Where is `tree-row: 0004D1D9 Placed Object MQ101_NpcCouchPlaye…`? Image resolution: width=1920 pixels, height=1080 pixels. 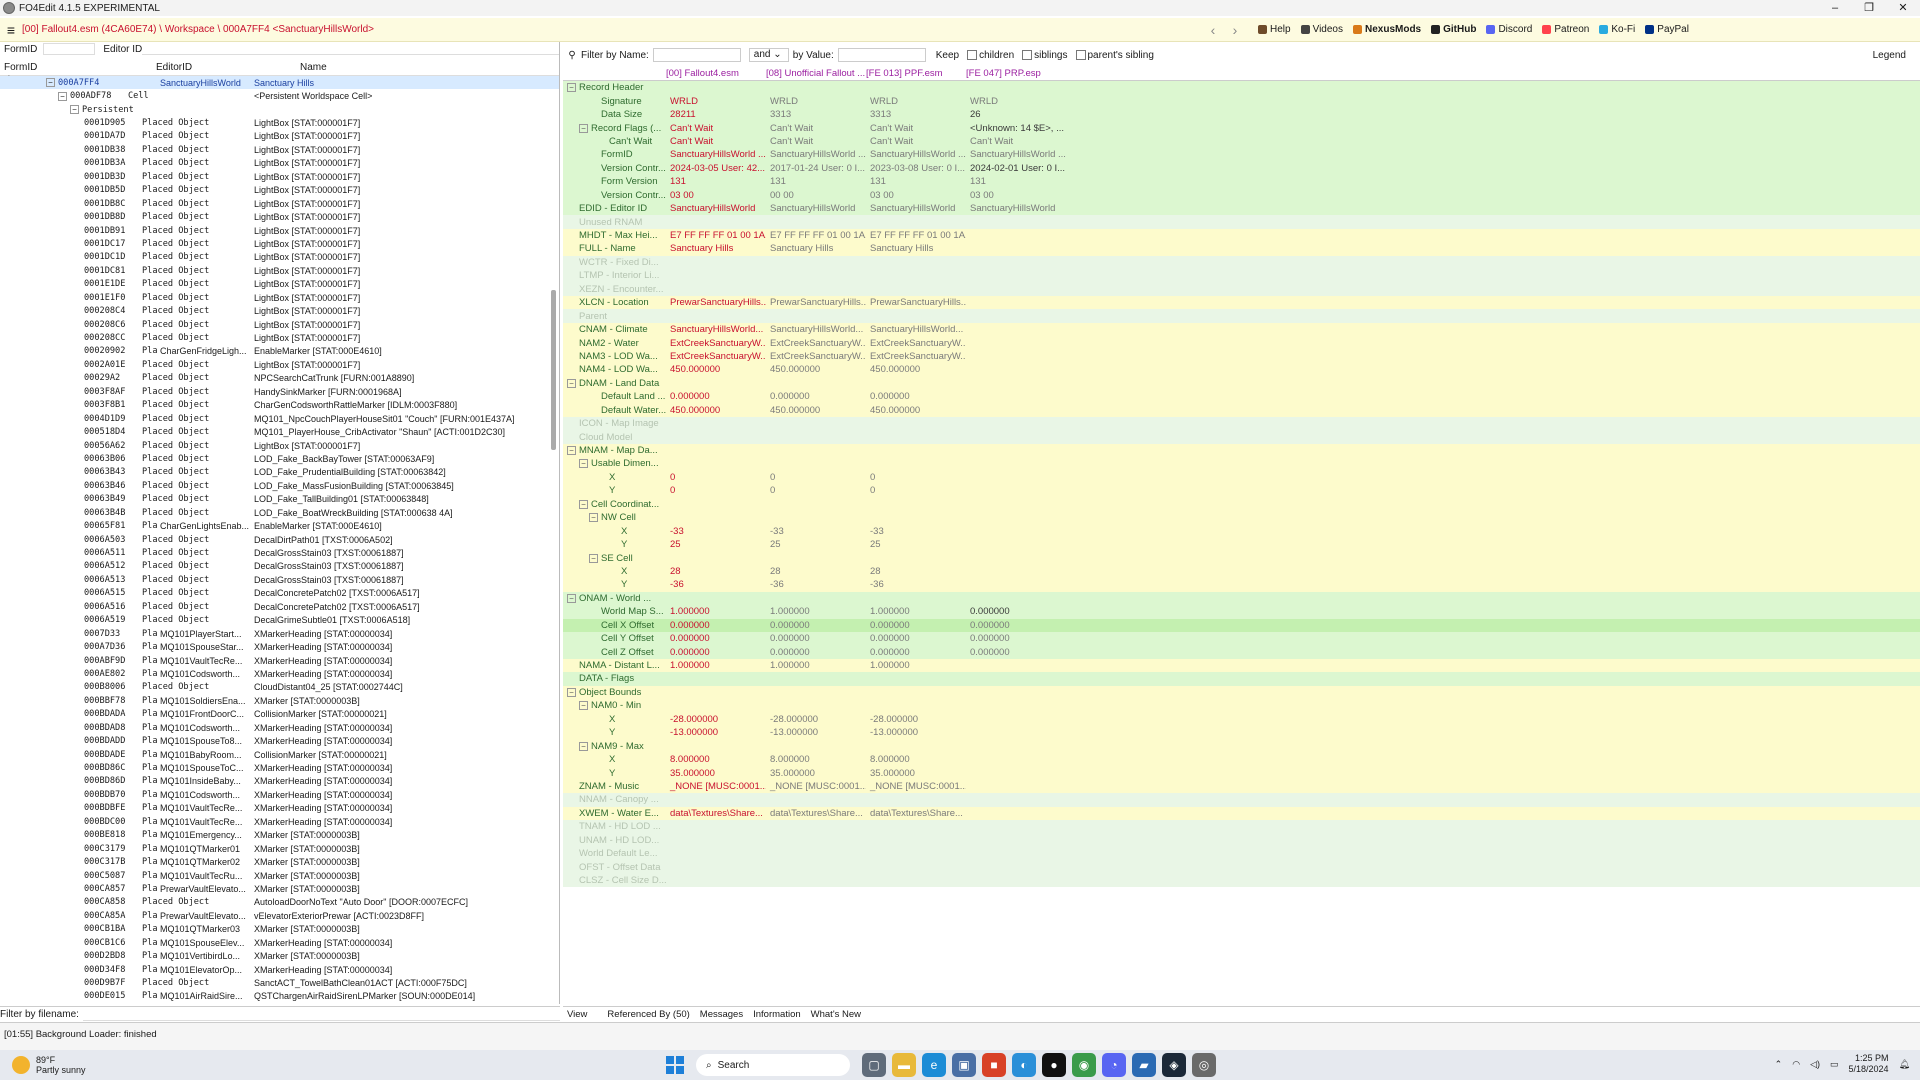
tree-row: 0004D1D9 Placed Object MQ101_NpcCouchPlaye… is located at coordinates (279, 418).